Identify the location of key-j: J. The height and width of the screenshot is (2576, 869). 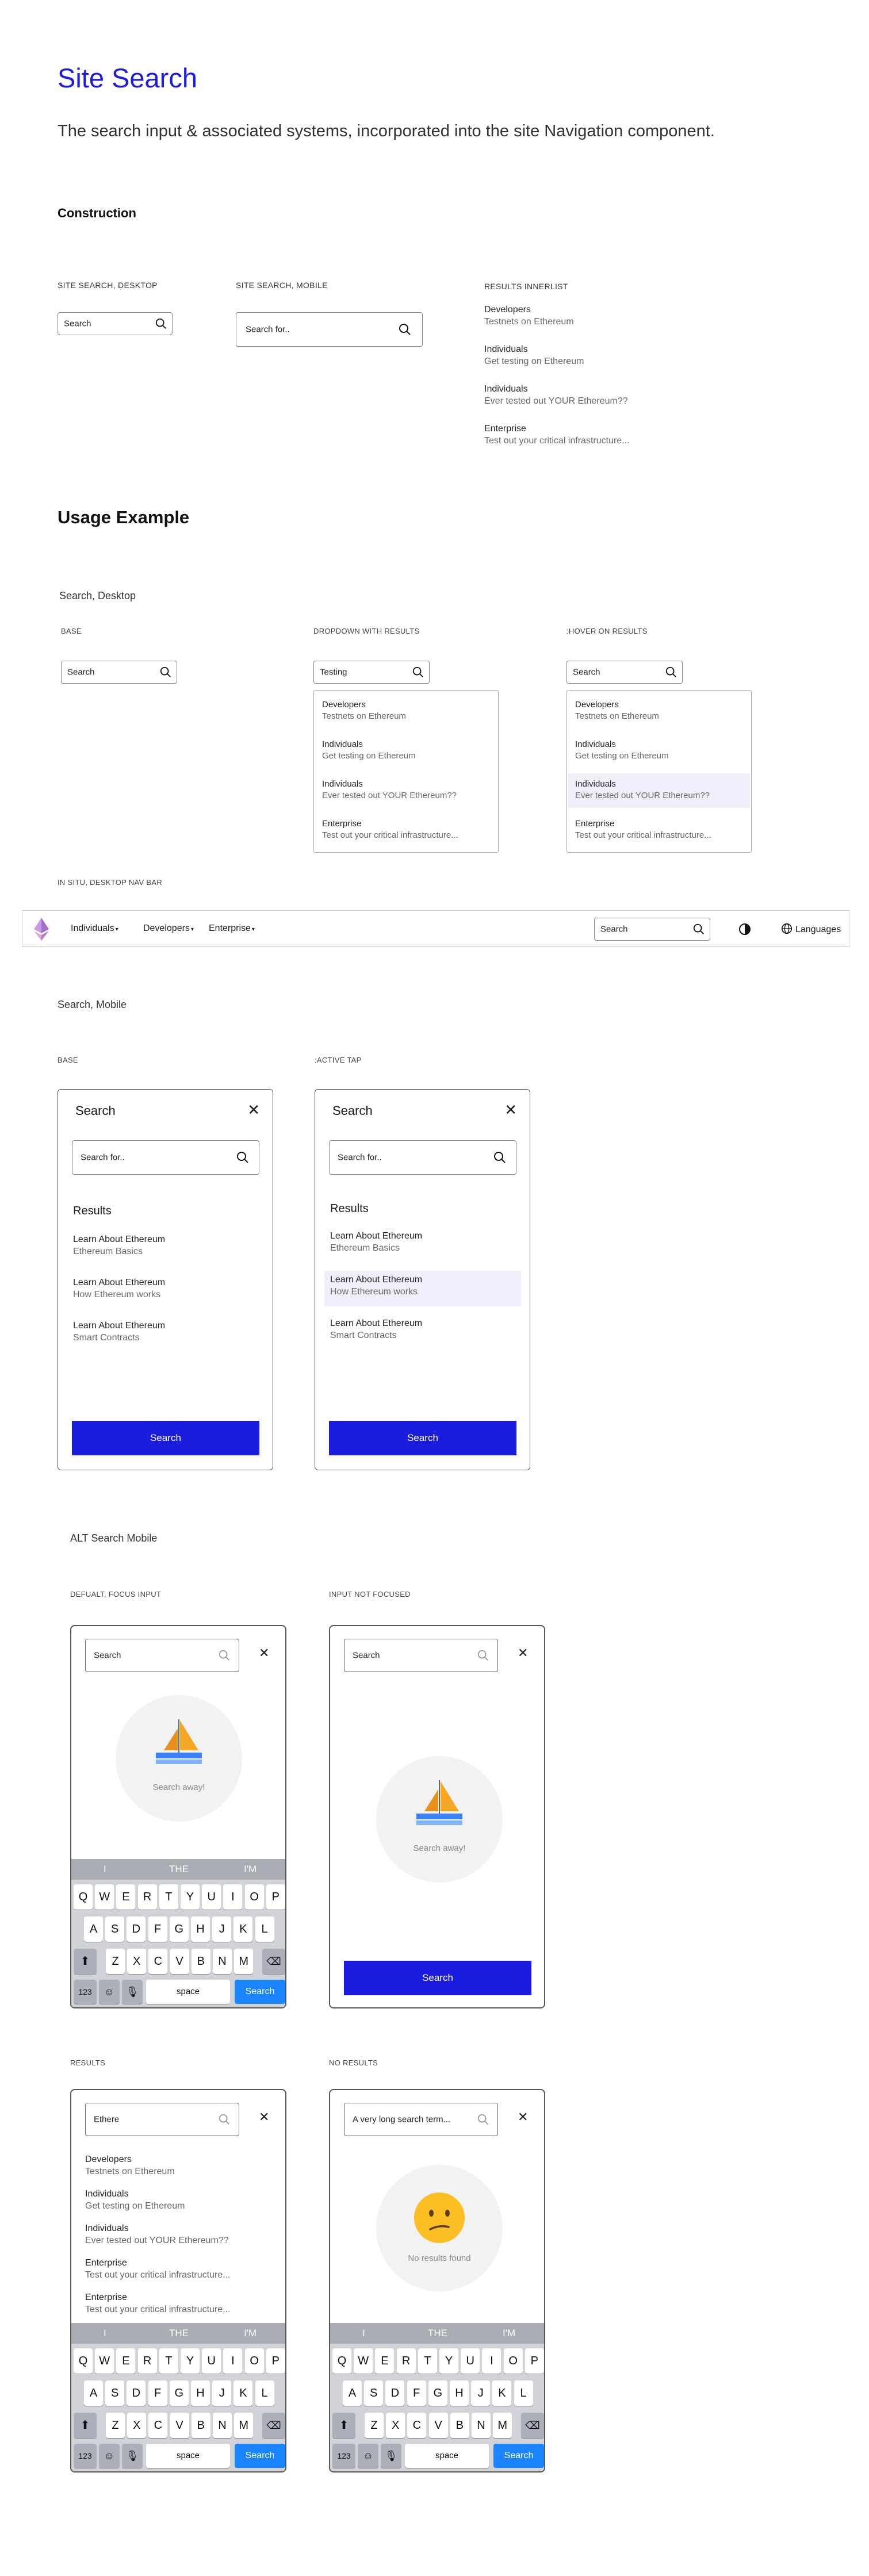
(222, 1929).